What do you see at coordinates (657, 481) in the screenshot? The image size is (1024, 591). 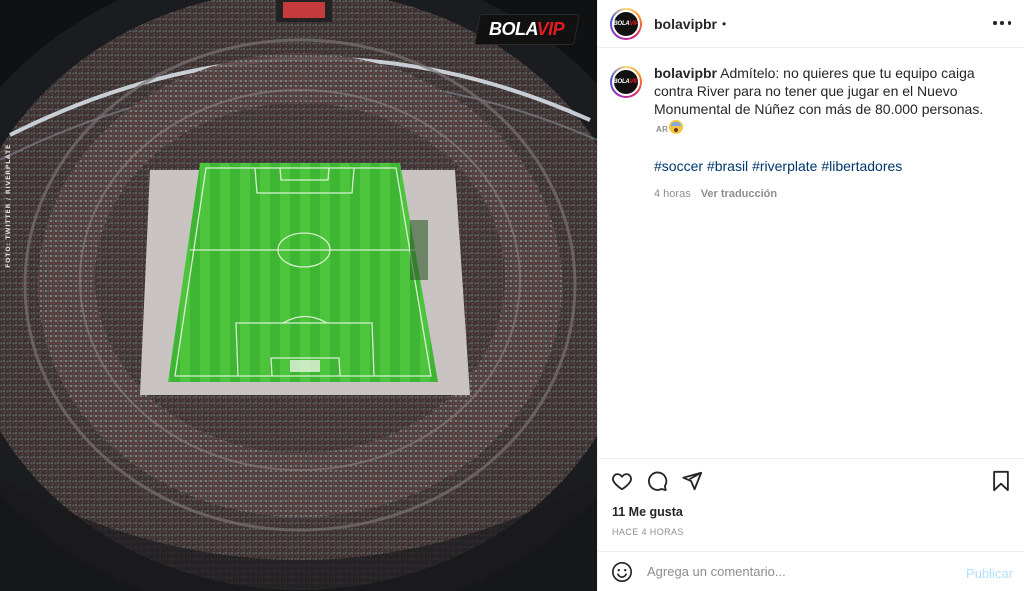 I see `comment-icon` at bounding box center [657, 481].